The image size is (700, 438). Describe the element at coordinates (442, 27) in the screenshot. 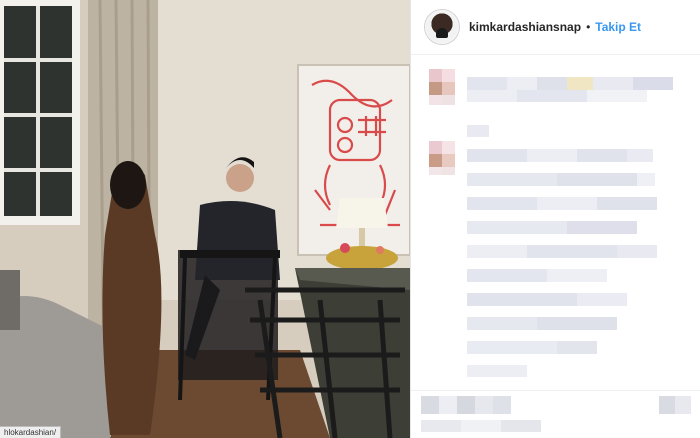

I see `profile-avatar-icon` at that location.